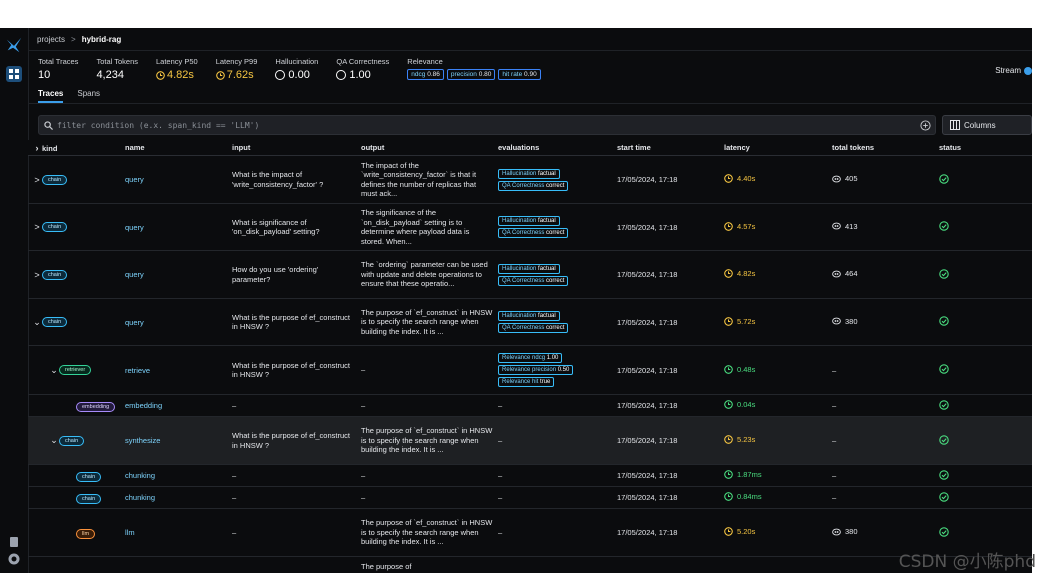 This screenshot has height=580, width=1040. Describe the element at coordinates (130, 532) in the screenshot. I see `span-name-link: llm` at that location.